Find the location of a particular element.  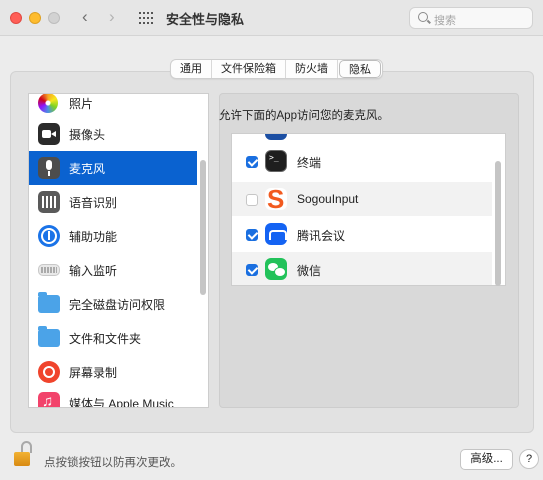

sidebar-item-label: 媒体与 Apple Music is located at coordinates (121, 402).